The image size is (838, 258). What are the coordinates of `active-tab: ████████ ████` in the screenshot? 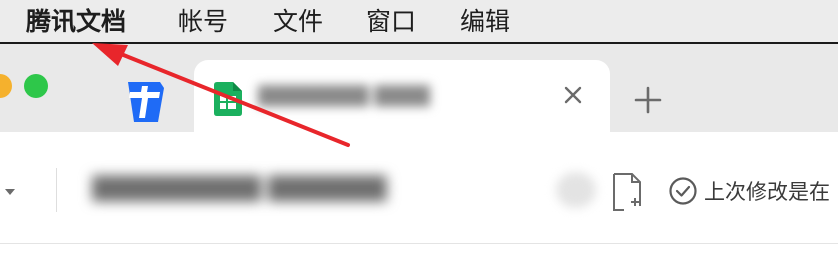 It's located at (402, 96).